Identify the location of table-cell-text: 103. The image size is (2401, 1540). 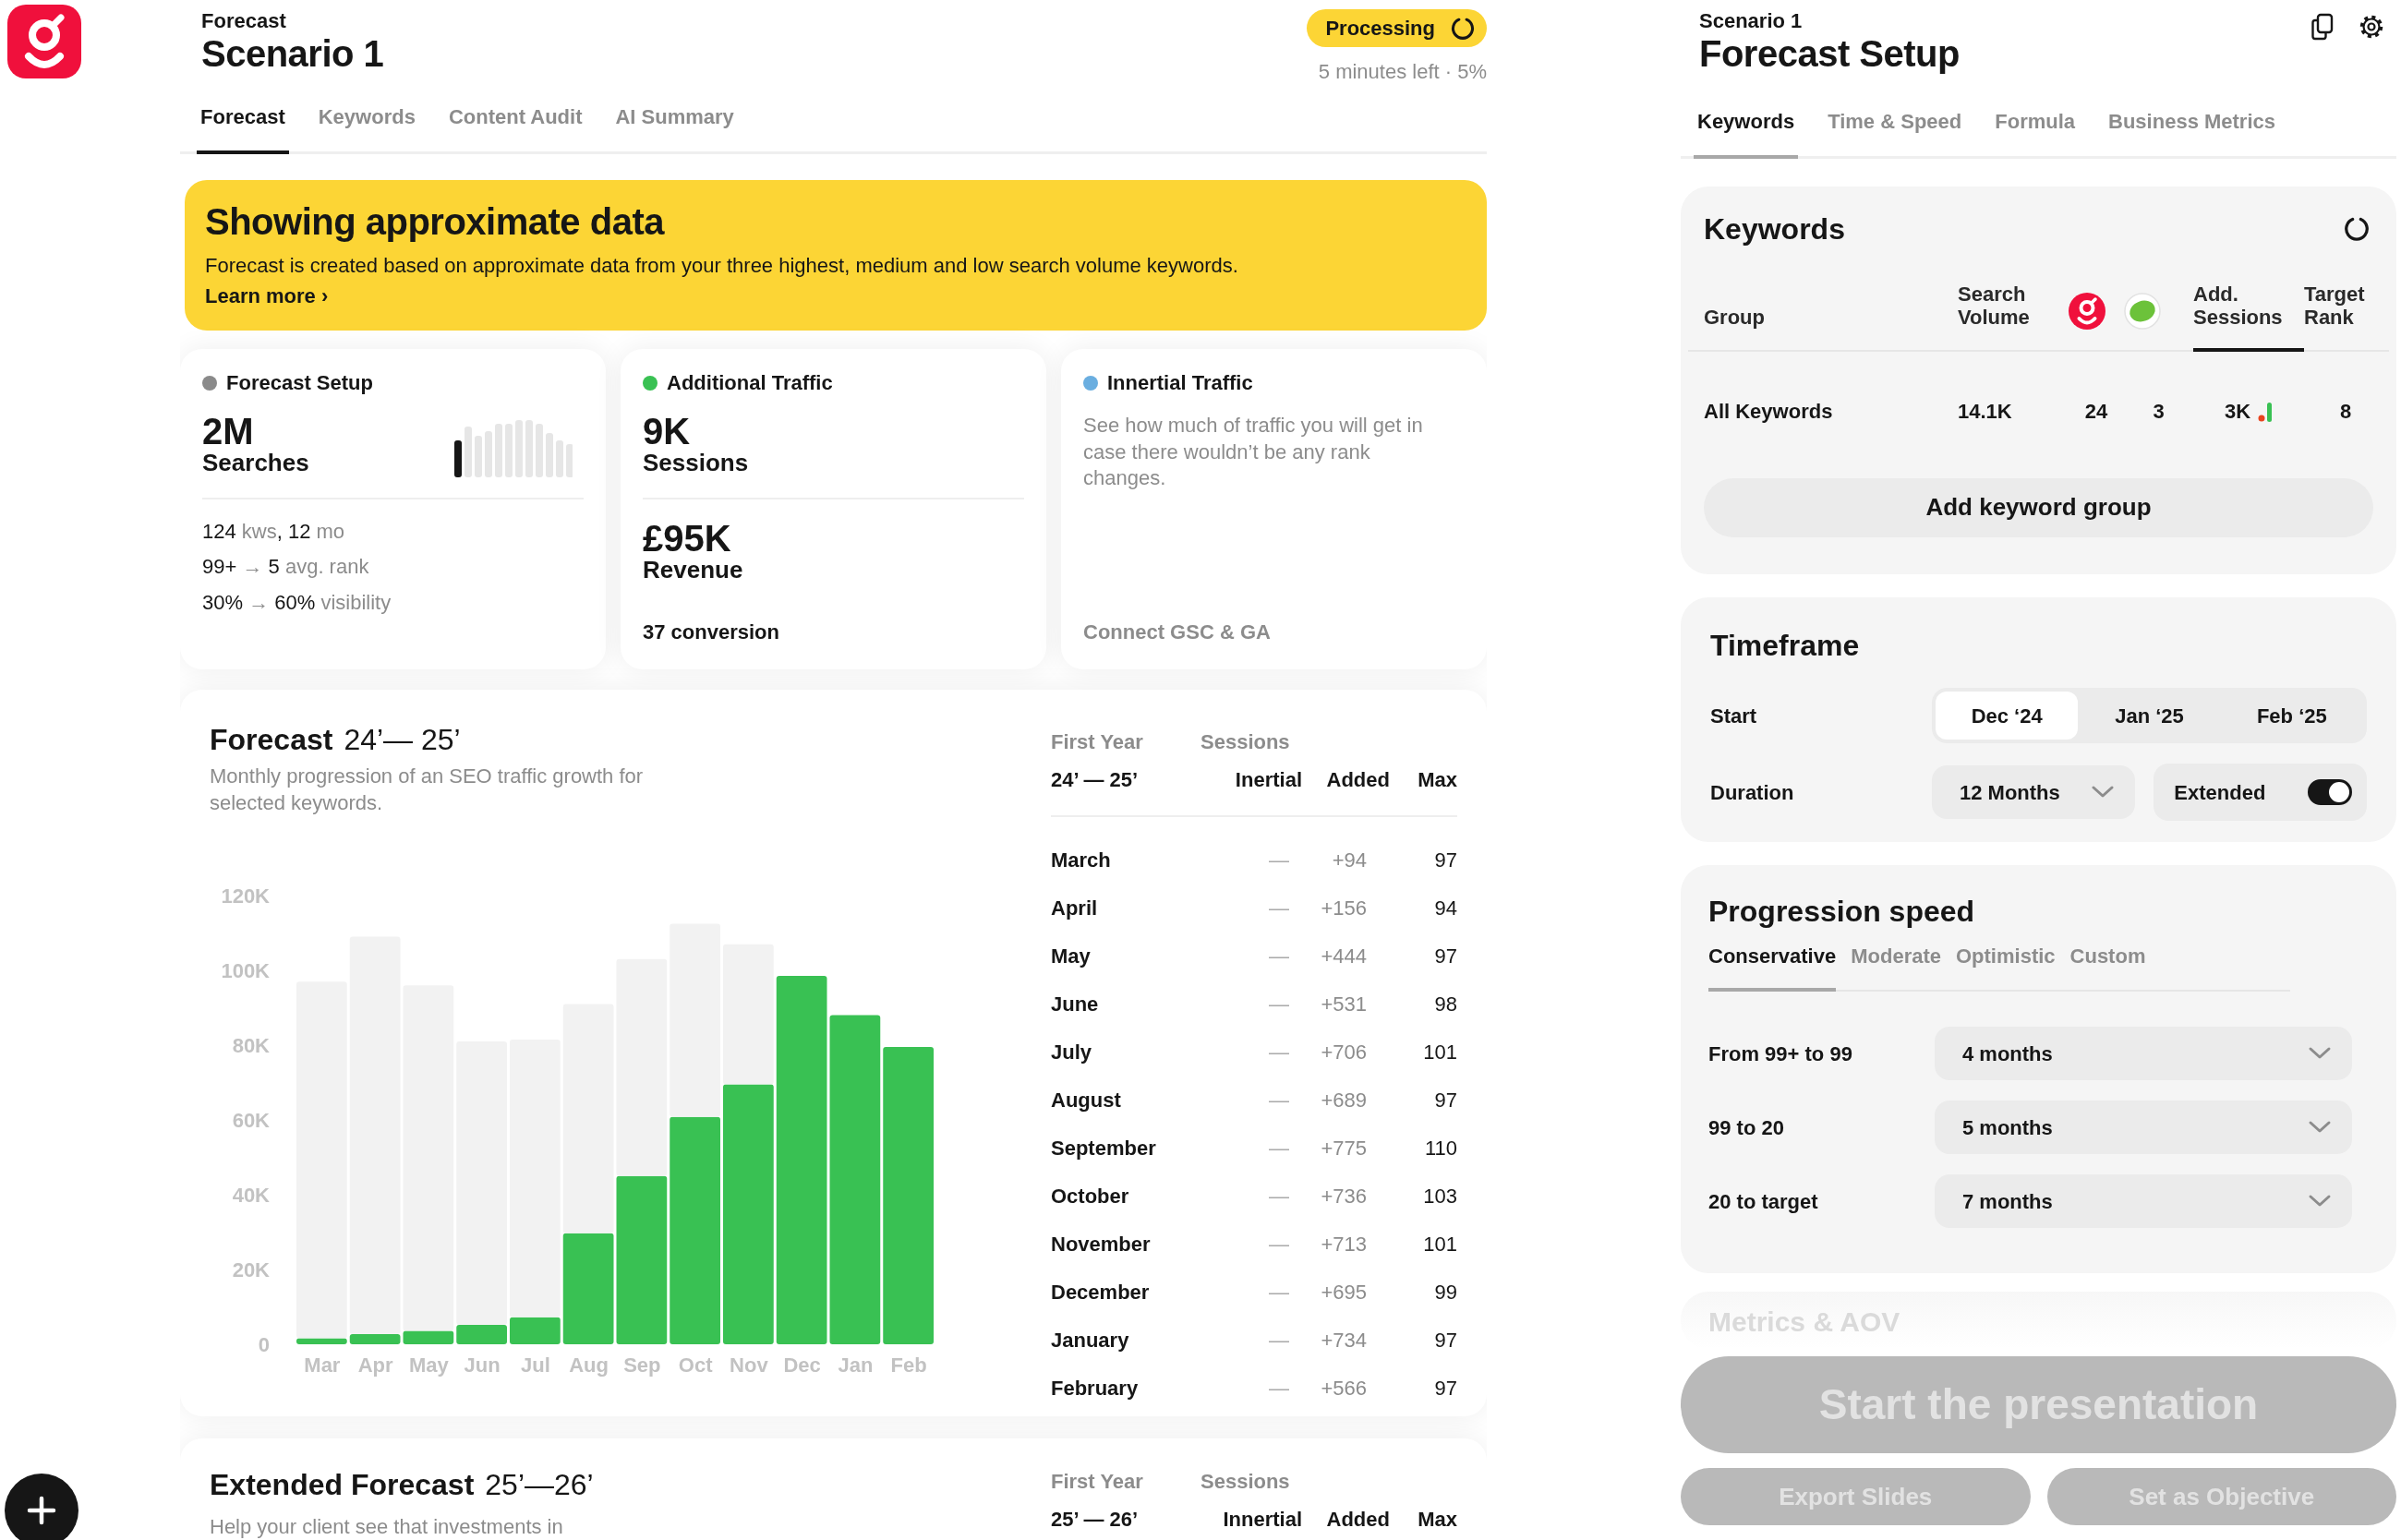
(1439, 1196).